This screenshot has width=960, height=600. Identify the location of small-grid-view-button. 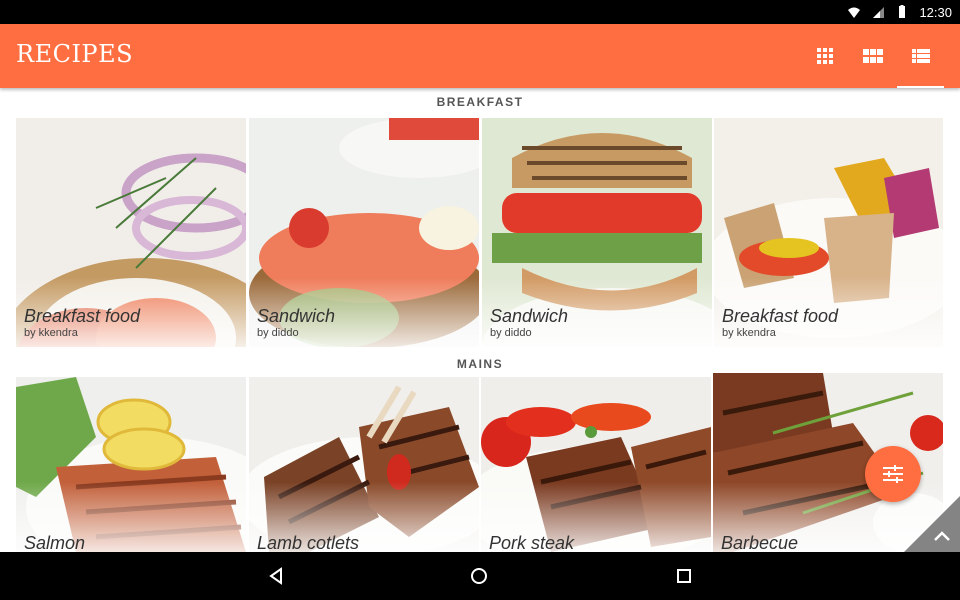
(825, 56).